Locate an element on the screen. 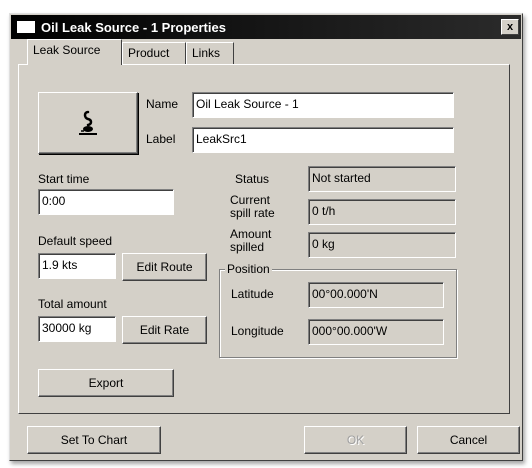 The height and width of the screenshot is (468, 532). amount-spilled-label-line2: spilled is located at coordinates (247, 247).